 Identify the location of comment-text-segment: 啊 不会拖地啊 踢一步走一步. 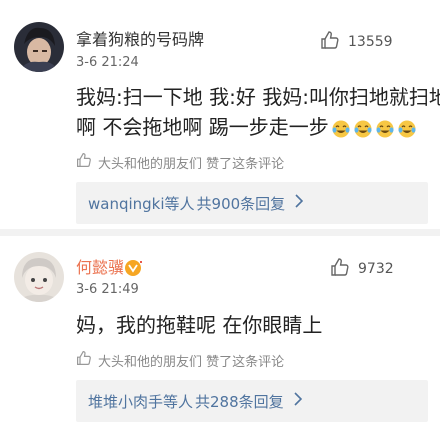
(202, 127).